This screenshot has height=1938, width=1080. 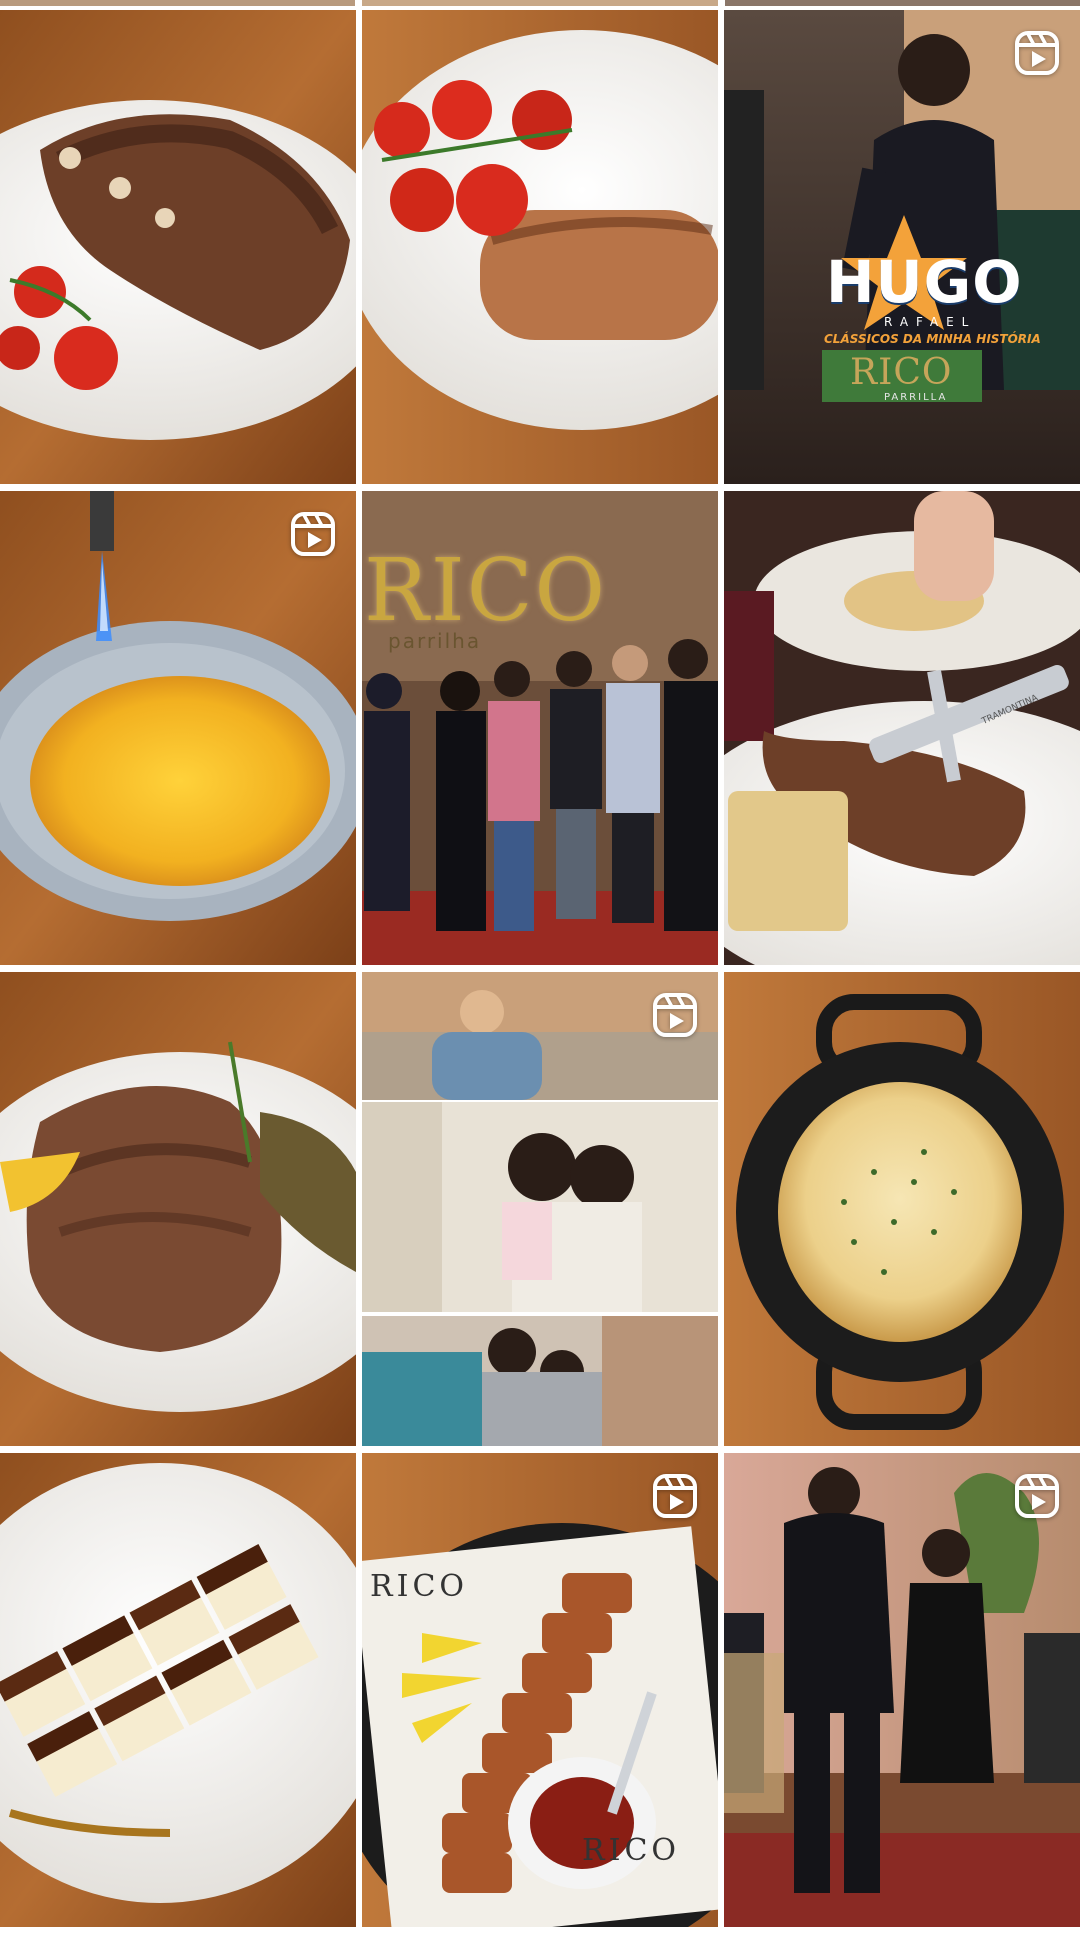 I want to click on grid-post-creme-brulee, so click(x=178, y=728).